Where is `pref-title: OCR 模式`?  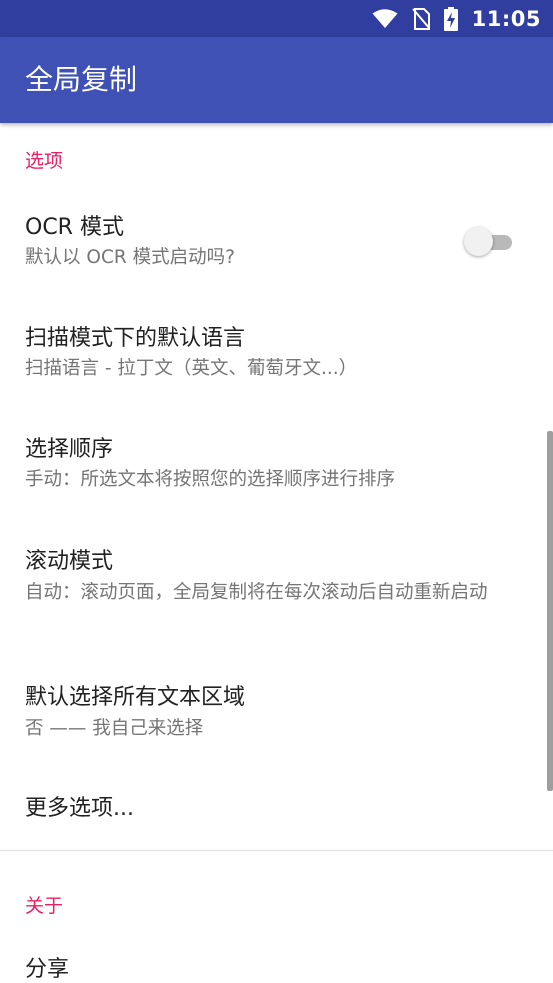
pref-title: OCR 模式 is located at coordinates (74, 227).